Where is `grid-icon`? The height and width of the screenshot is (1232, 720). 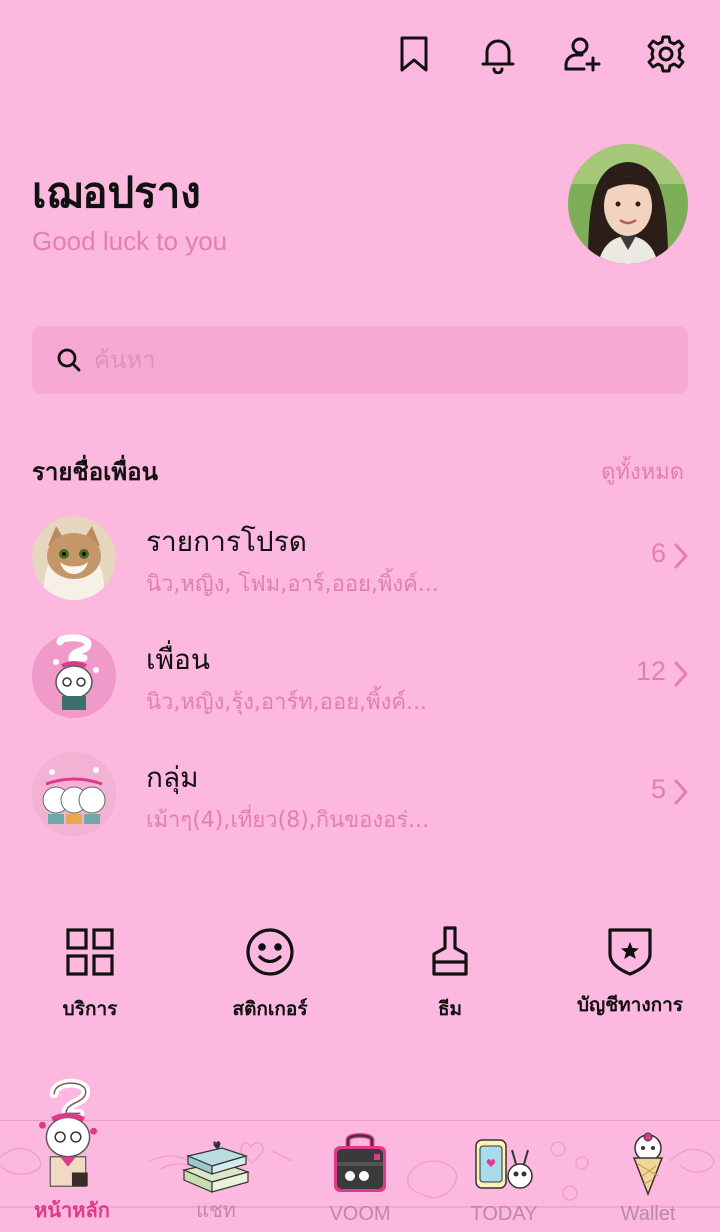
grid-icon is located at coordinates (90, 952).